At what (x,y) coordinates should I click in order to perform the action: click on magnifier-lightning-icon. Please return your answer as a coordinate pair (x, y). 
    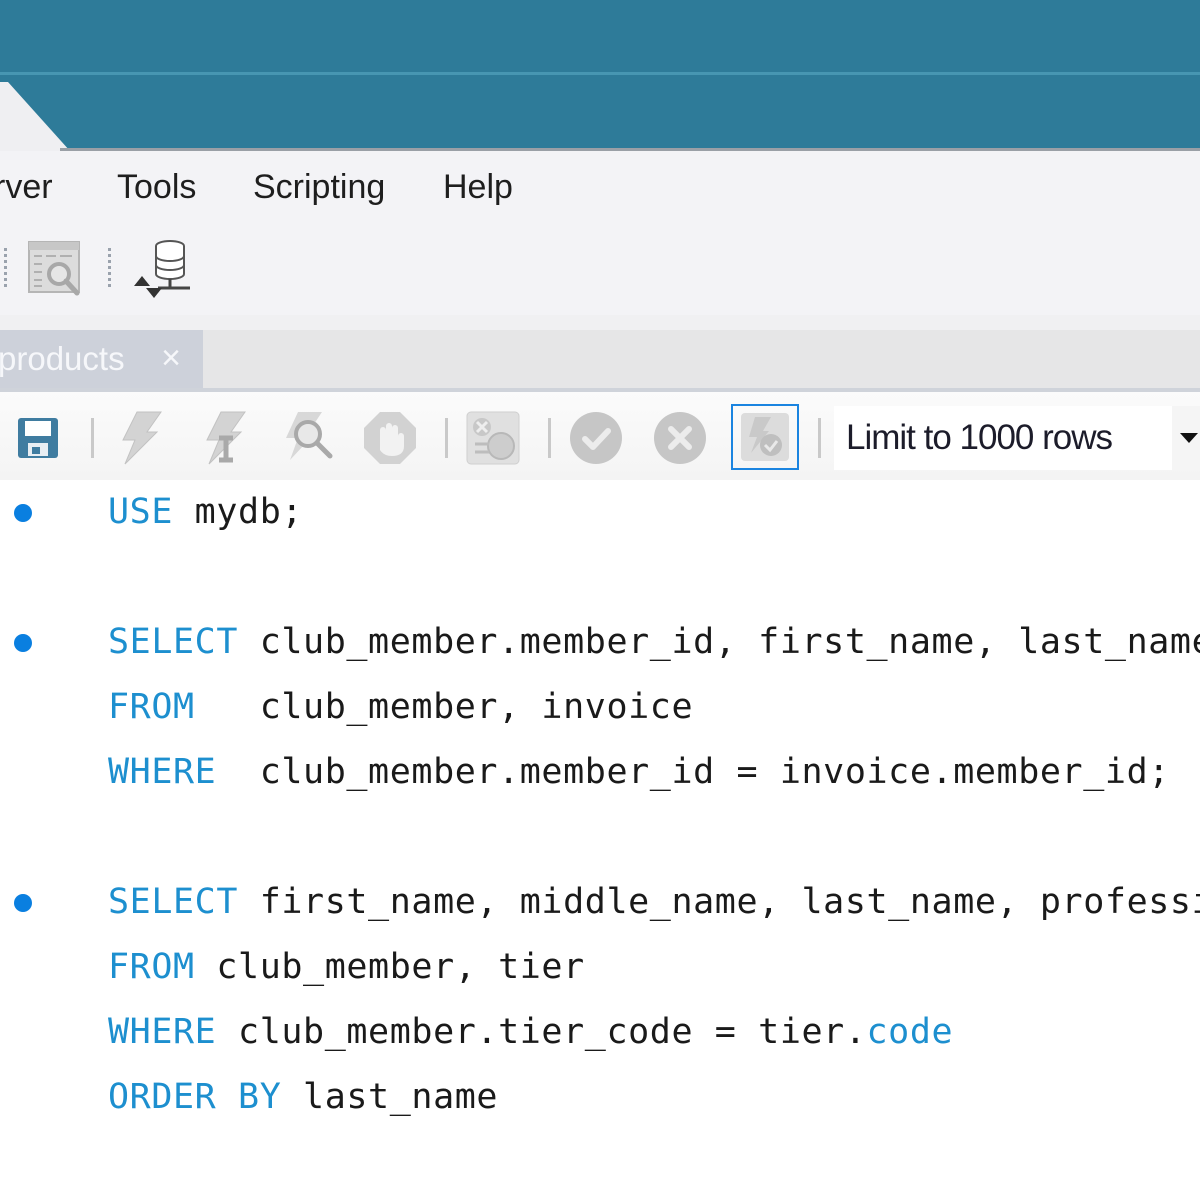
    Looking at the image, I should click on (309, 436).